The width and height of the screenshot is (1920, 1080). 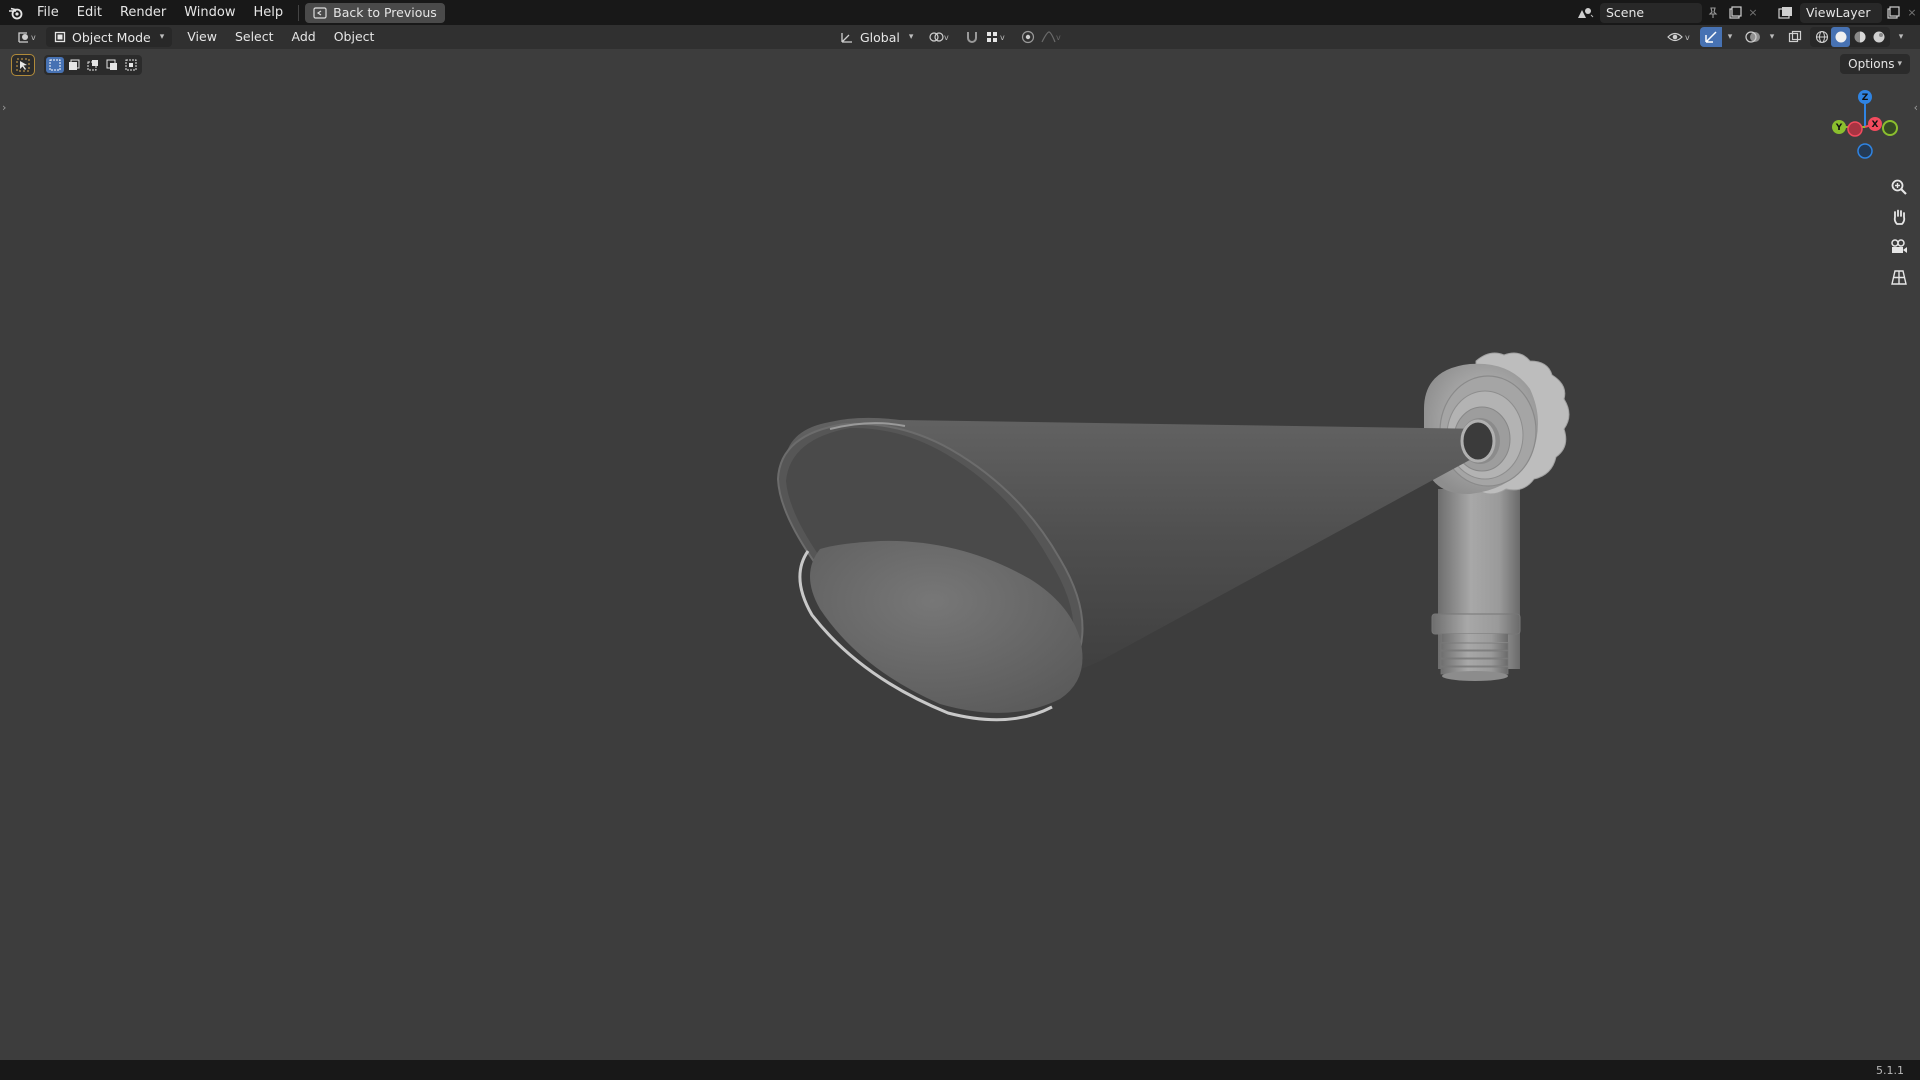 What do you see at coordinates (1838, 12) in the screenshot?
I see `view-layer-name: ViewLayer` at bounding box center [1838, 12].